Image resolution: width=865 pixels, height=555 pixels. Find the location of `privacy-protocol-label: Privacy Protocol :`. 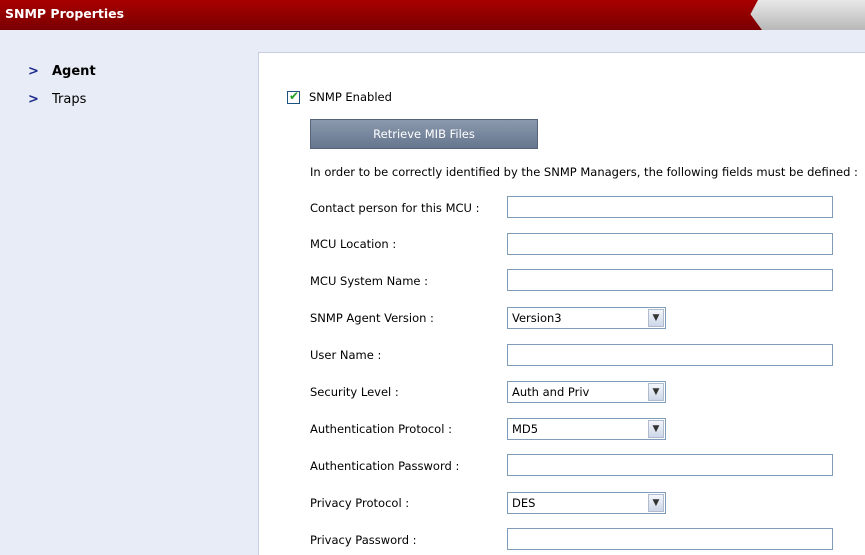

privacy-protocol-label: Privacy Protocol : is located at coordinates (360, 503).